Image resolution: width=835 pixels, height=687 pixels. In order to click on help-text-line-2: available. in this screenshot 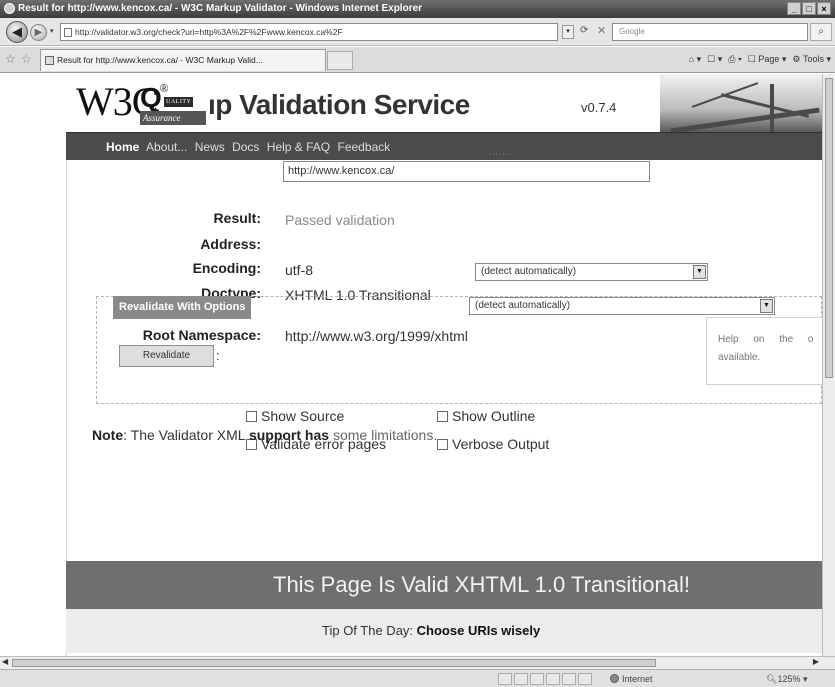, I will do `click(739, 357)`.